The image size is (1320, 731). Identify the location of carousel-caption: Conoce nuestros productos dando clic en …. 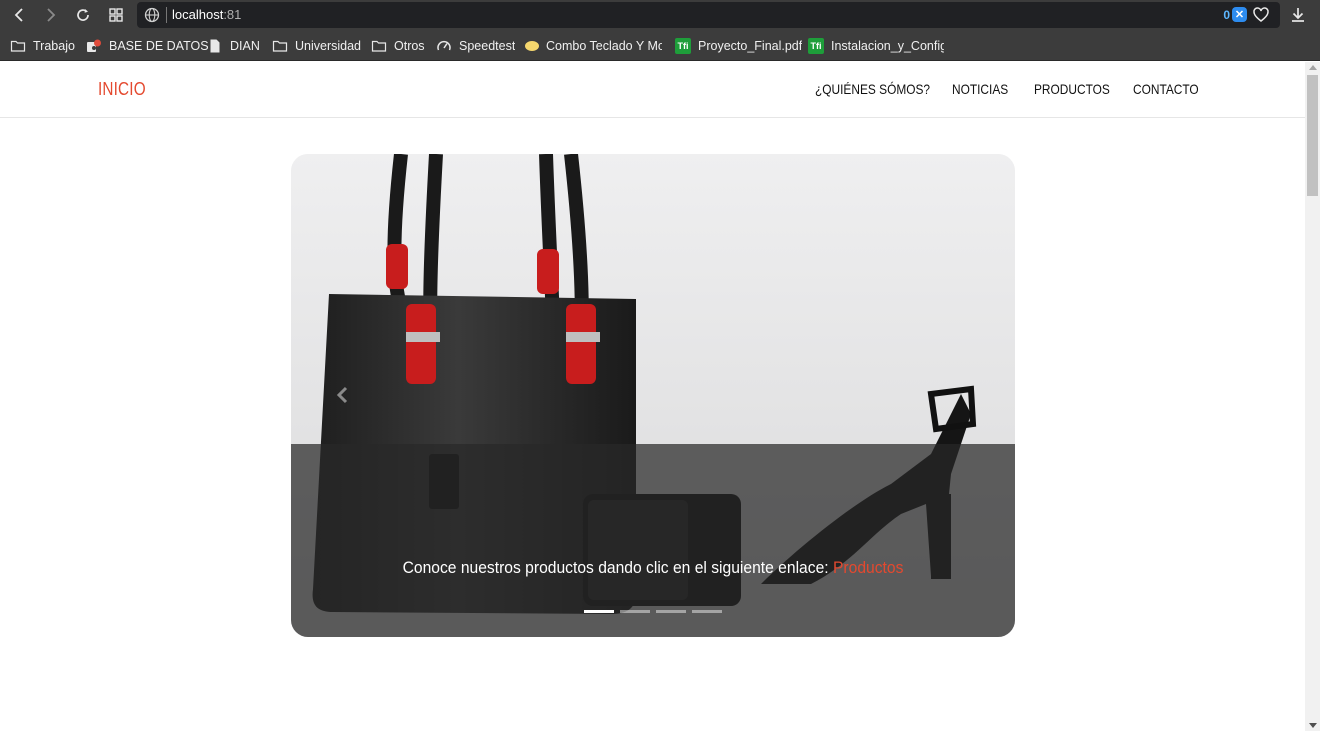
(653, 568).